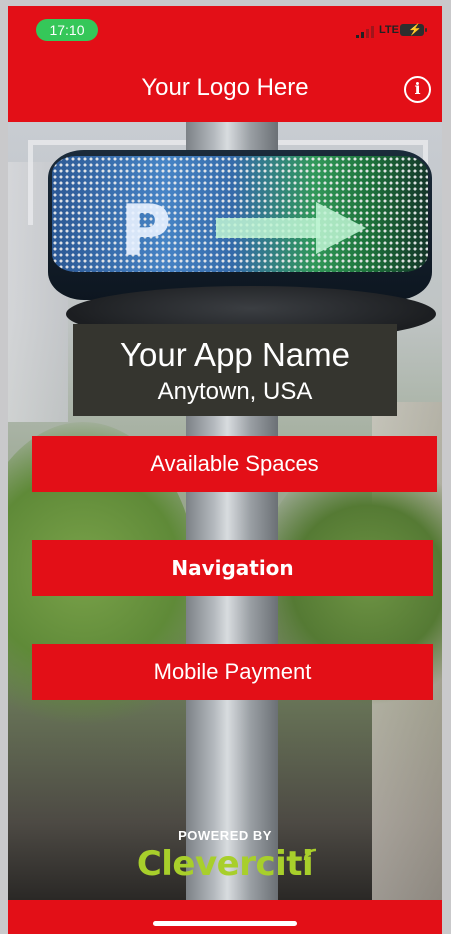  I want to click on app-header: Your Logo Here i, so click(225, 85).